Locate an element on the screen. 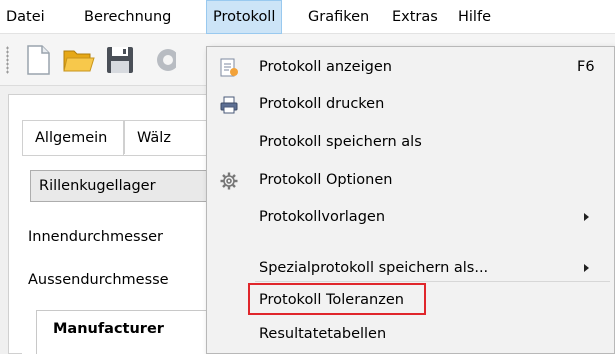 This screenshot has width=615, height=354. menu-extras: Extras is located at coordinates (415, 17).